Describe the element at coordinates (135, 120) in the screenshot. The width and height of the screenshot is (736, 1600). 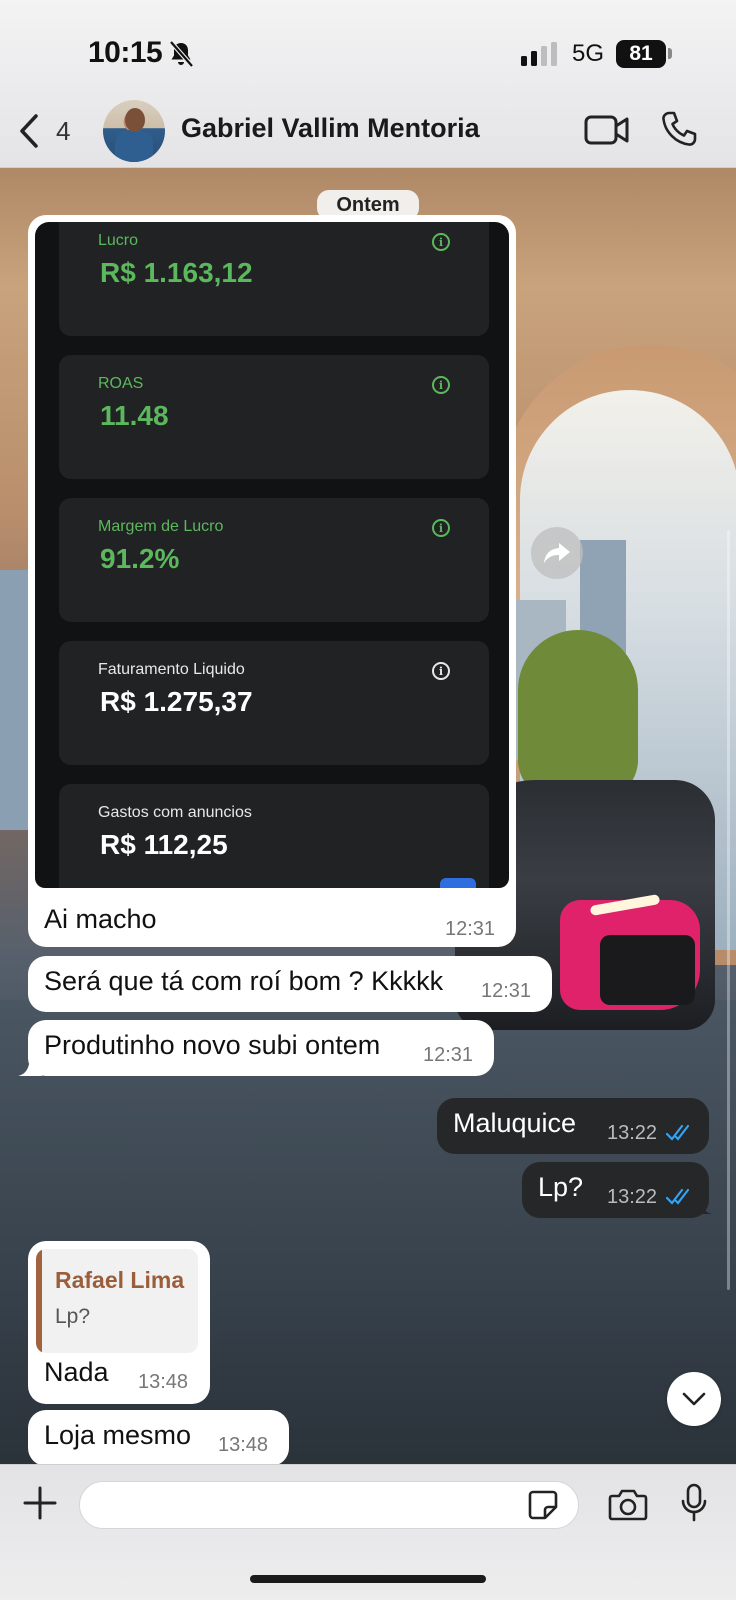
I see `avatar-head` at that location.